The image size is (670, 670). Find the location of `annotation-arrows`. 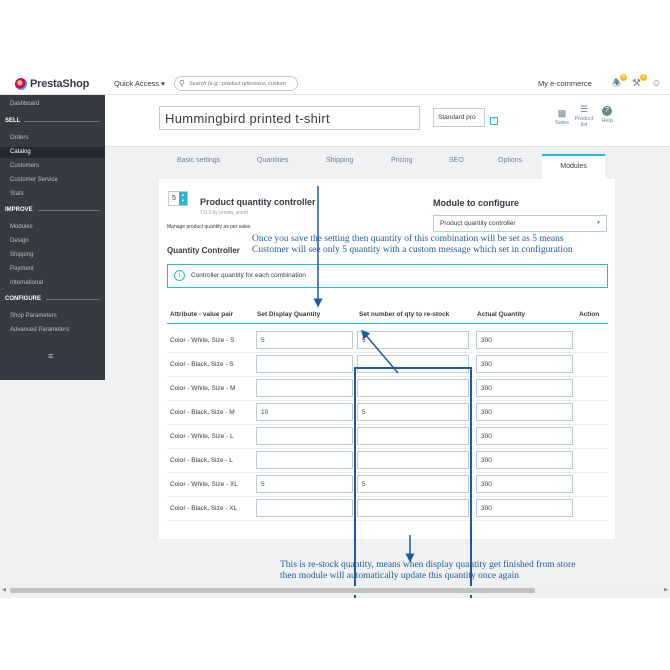

annotation-arrows is located at coordinates (364, 374).